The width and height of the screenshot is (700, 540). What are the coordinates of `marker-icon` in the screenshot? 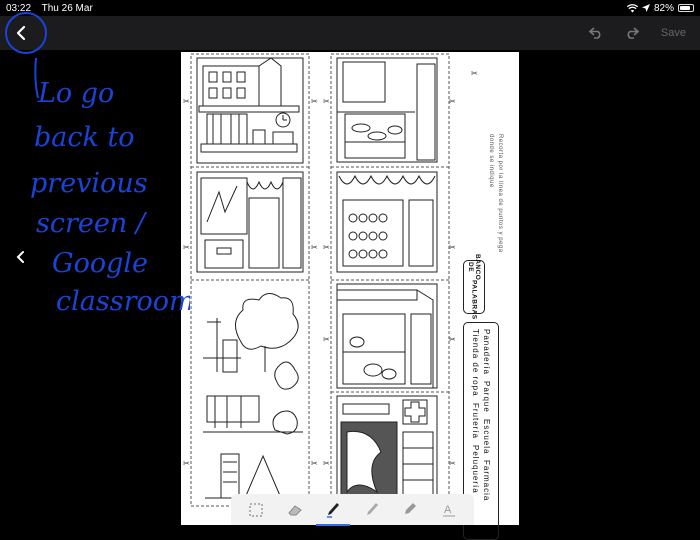 It's located at (411, 508).